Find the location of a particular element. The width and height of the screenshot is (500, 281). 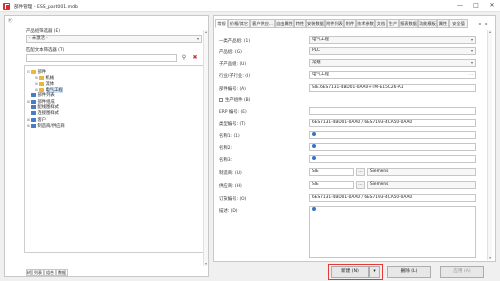

app-icon is located at coordinates (6, 6).